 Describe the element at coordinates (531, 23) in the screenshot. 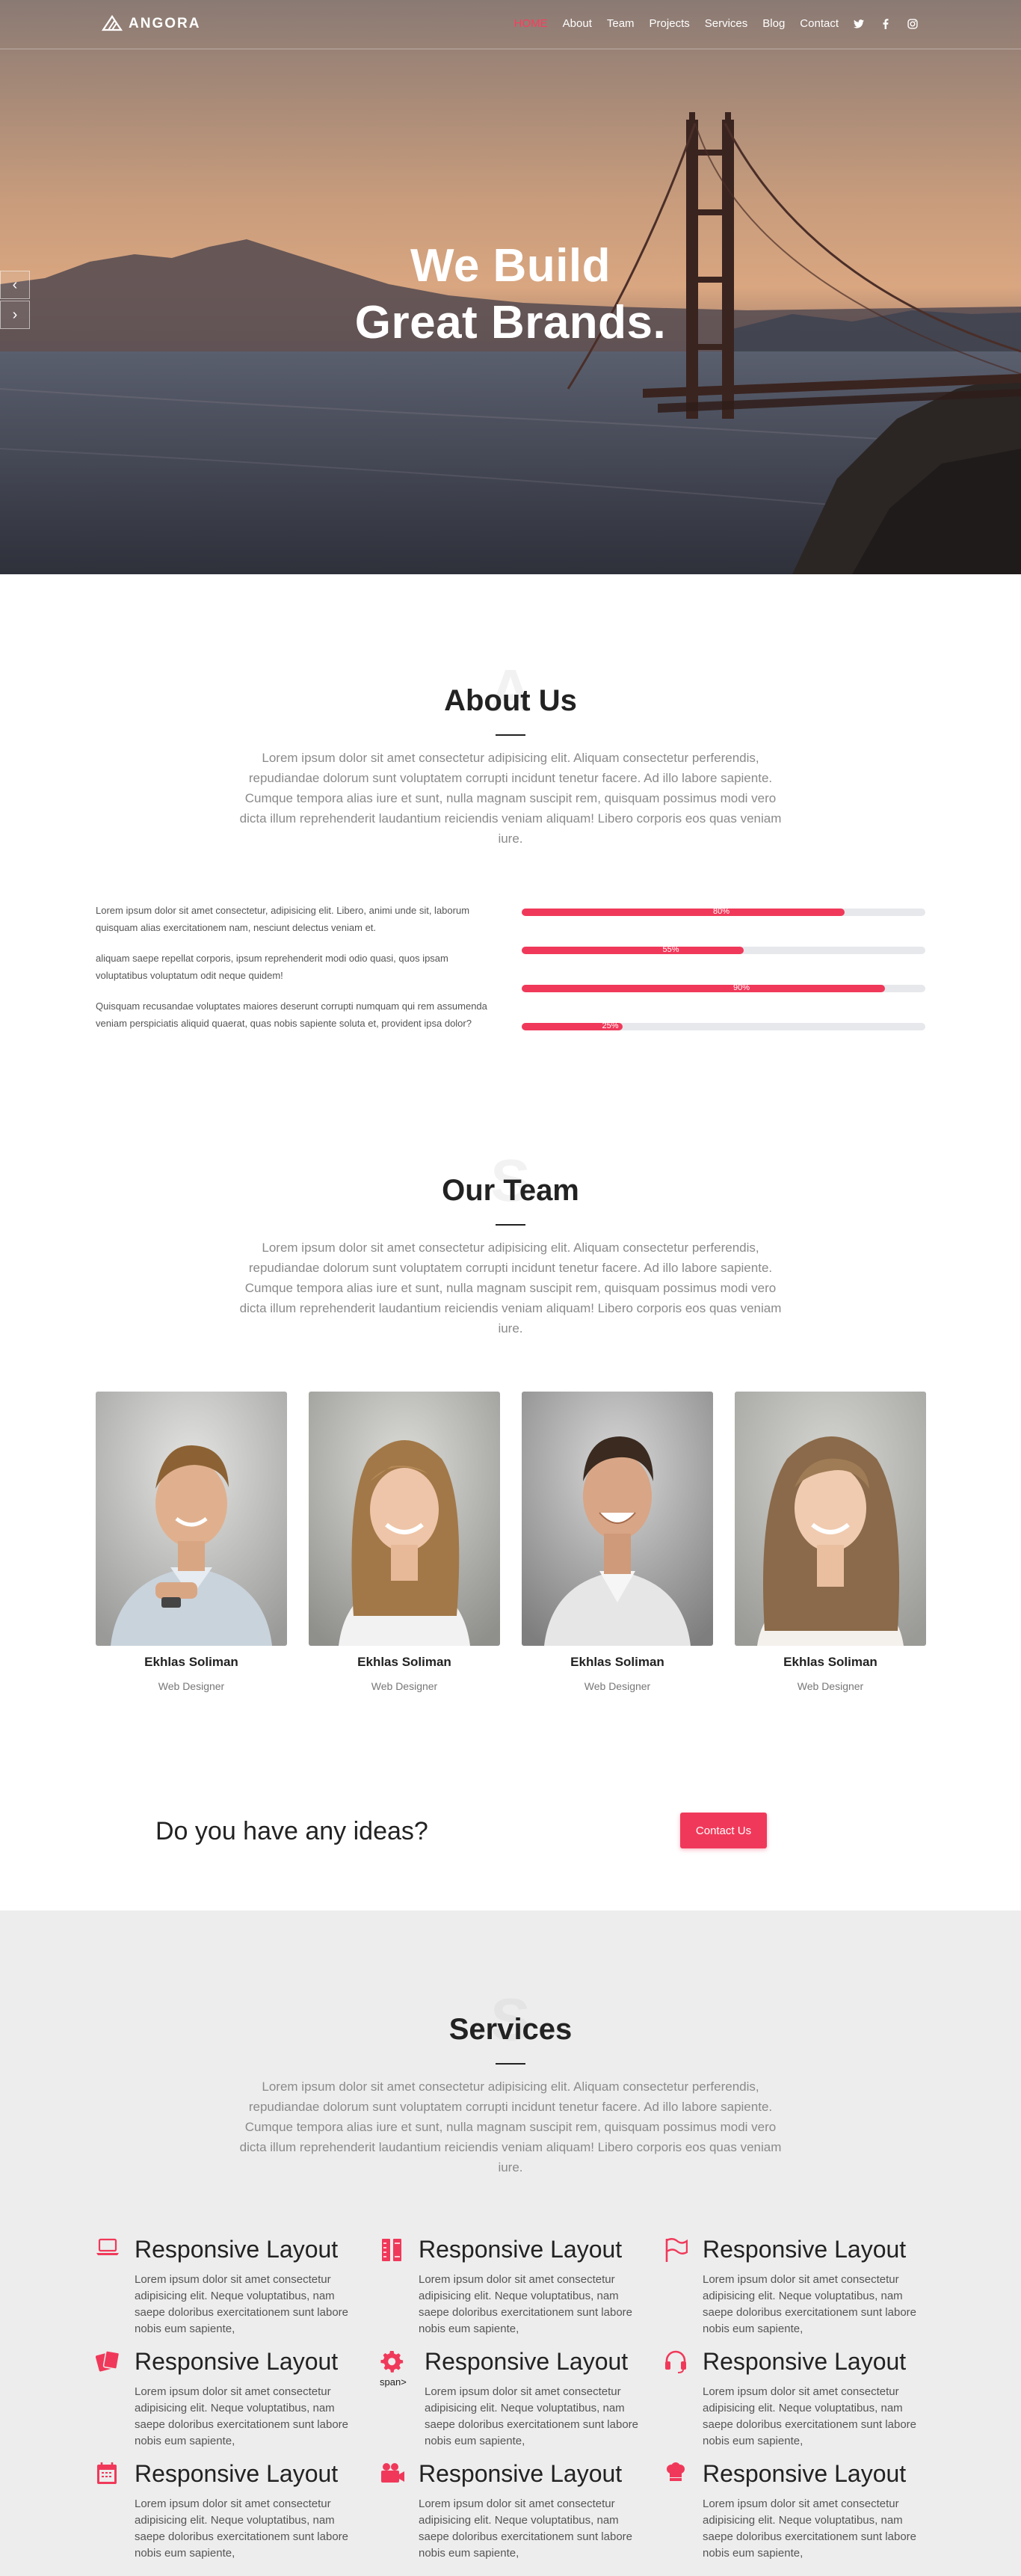

I see `nav-link-home: HOME` at that location.